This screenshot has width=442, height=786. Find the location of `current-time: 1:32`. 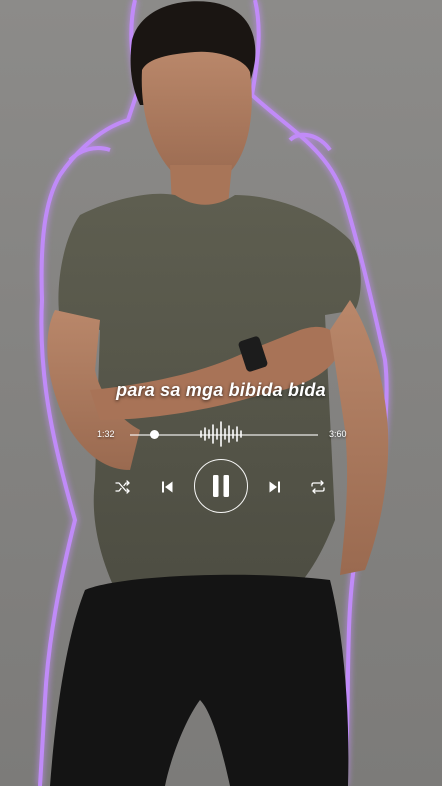

current-time: 1:32 is located at coordinates (106, 434).